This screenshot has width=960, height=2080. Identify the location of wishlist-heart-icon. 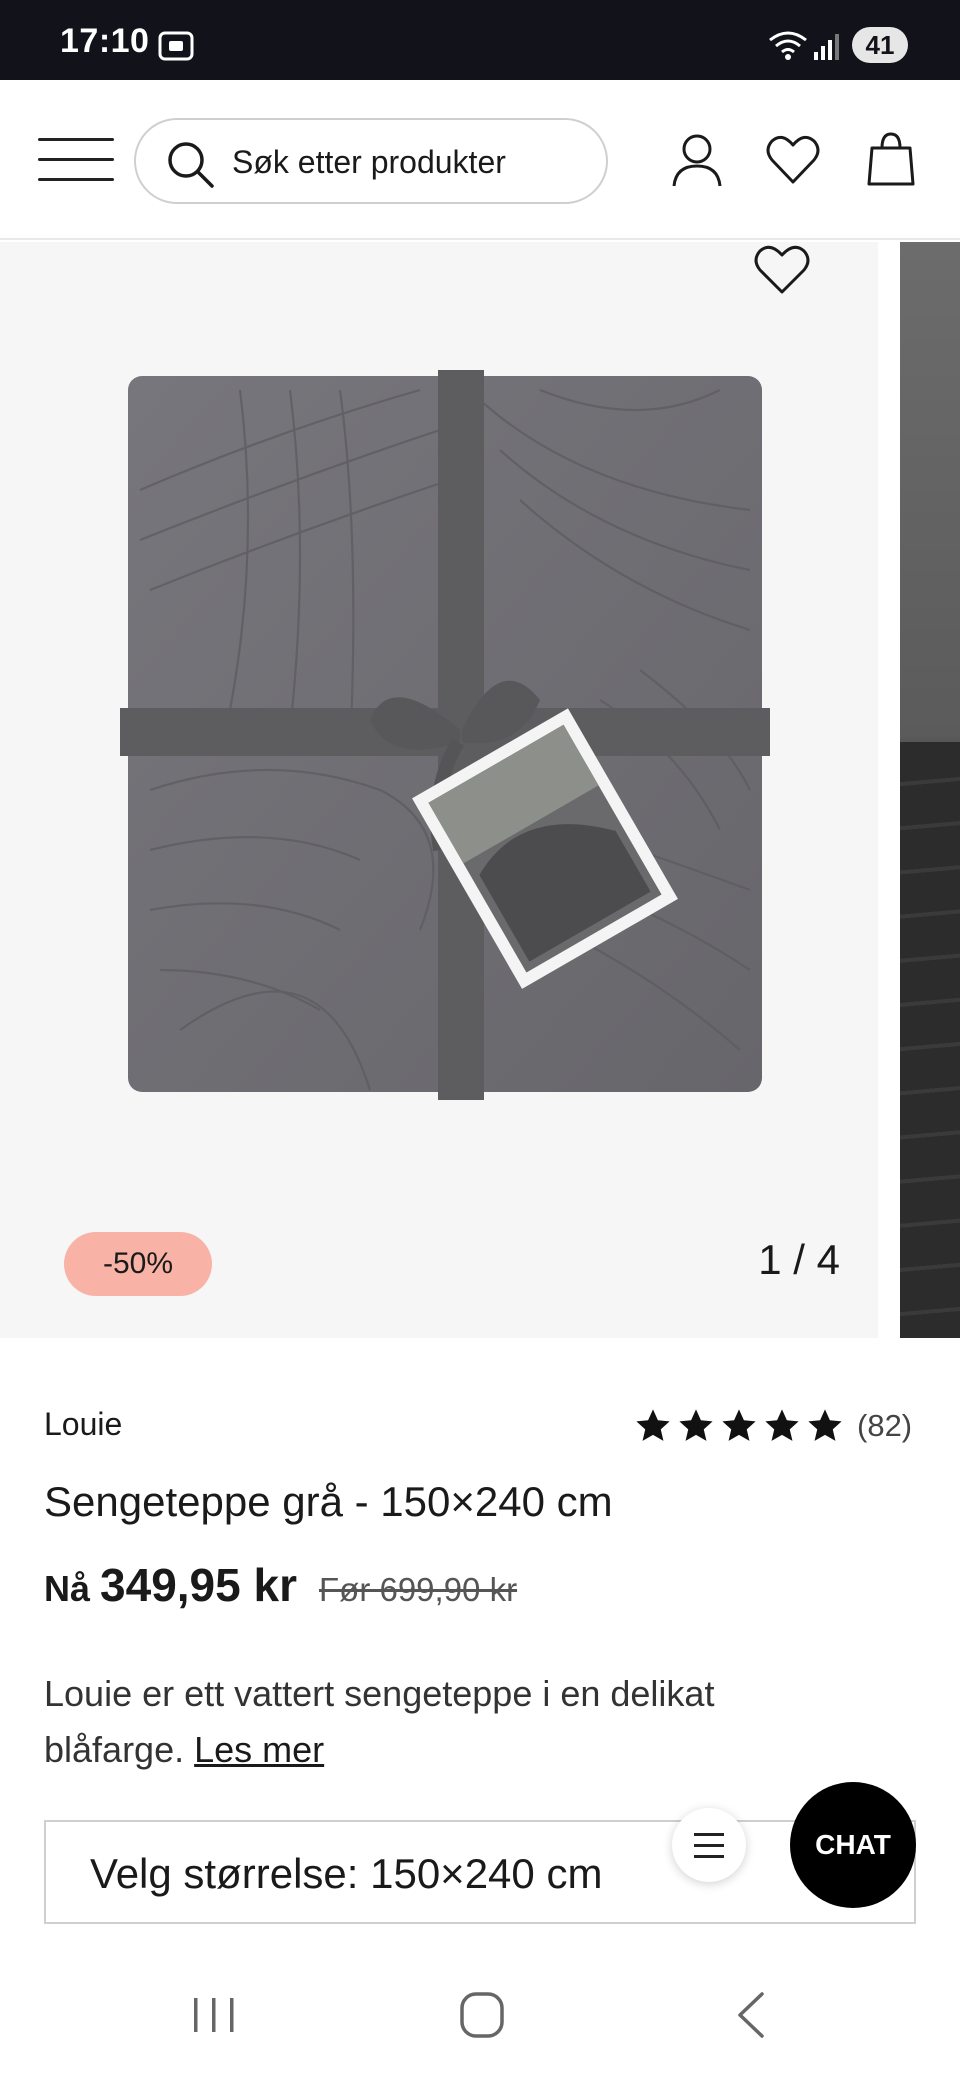
(793, 159).